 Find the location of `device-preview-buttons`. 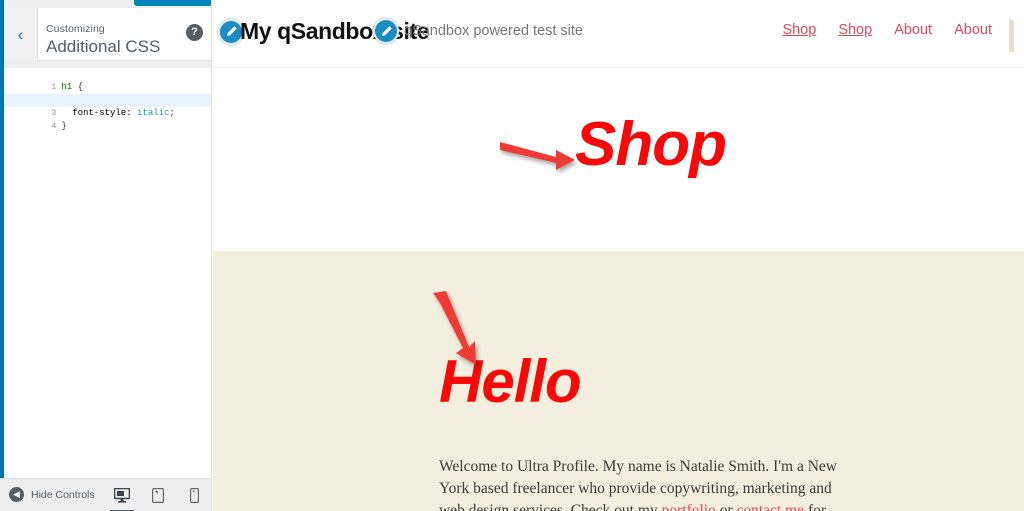

device-preview-buttons is located at coordinates (157, 495).